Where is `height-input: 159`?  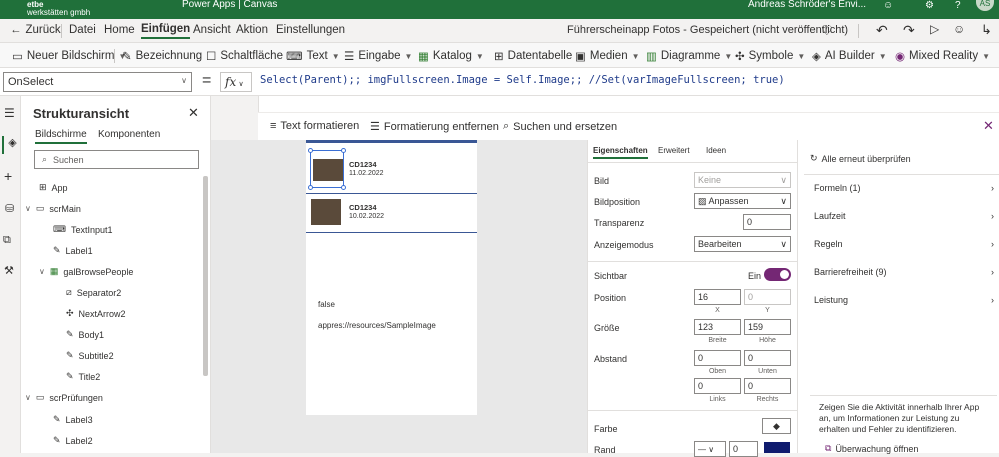
height-input: 159 is located at coordinates (767, 327).